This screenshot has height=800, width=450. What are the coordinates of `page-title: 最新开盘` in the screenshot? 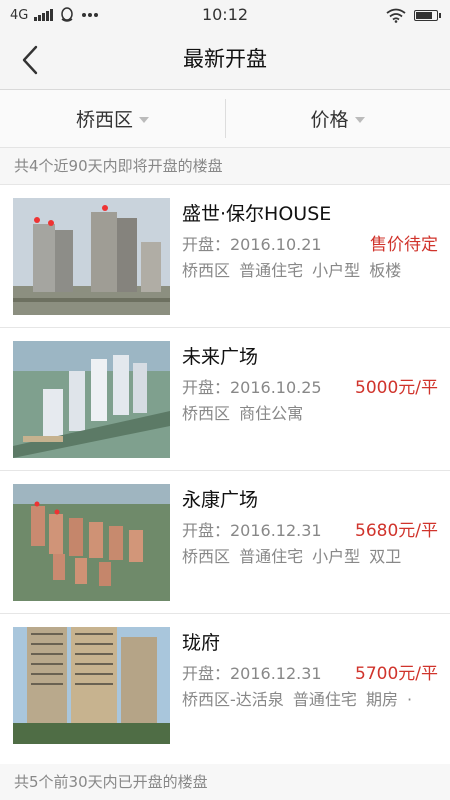 It's located at (225, 59).